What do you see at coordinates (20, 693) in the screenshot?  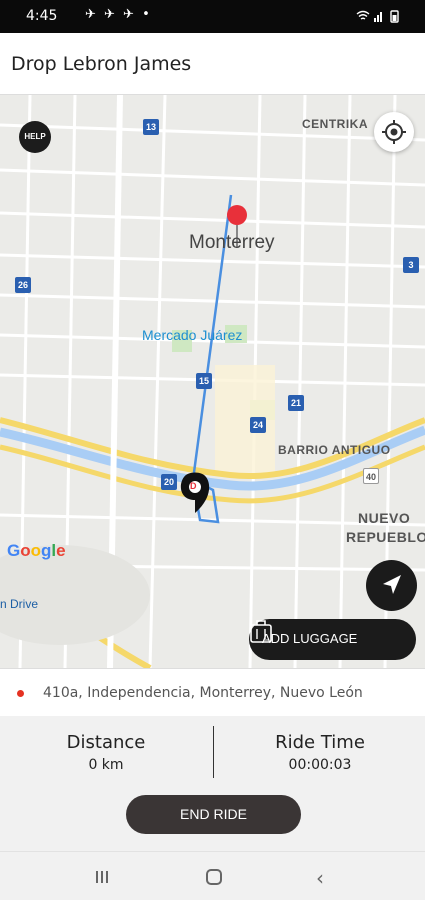 I see `location-dot-icon` at bounding box center [20, 693].